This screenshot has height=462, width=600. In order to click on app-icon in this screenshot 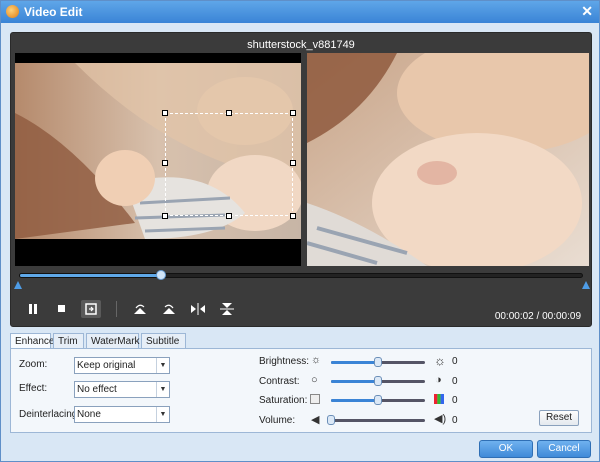, I will do `click(12, 11)`.